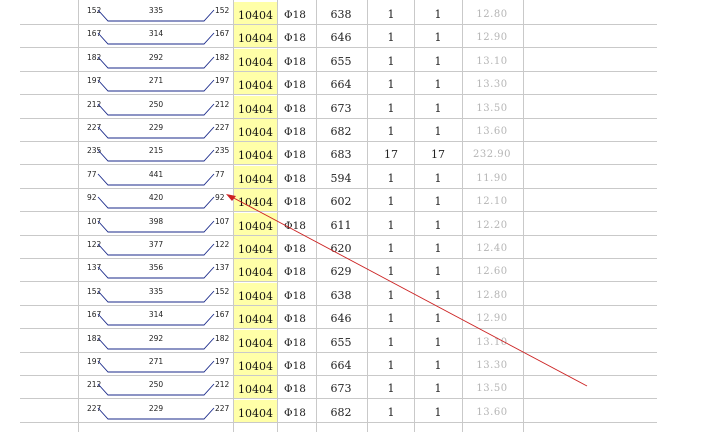 The height and width of the screenshot is (432, 718). I want to click on table-row: 107 398 107 10404 Φ18 611 1 1 12.20, so click(359, 224).